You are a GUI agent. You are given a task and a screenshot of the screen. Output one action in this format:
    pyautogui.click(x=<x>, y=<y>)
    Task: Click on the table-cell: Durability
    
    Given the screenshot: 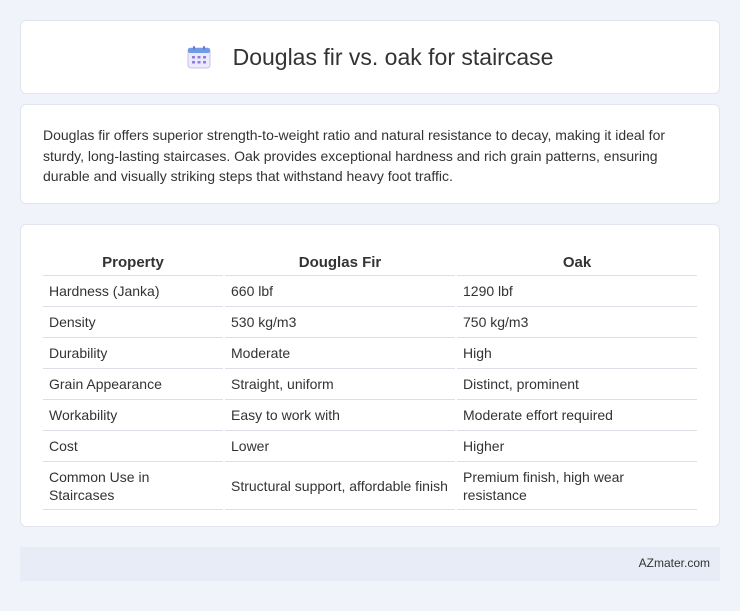 What is the action you would take?
    pyautogui.click(x=133, y=353)
    